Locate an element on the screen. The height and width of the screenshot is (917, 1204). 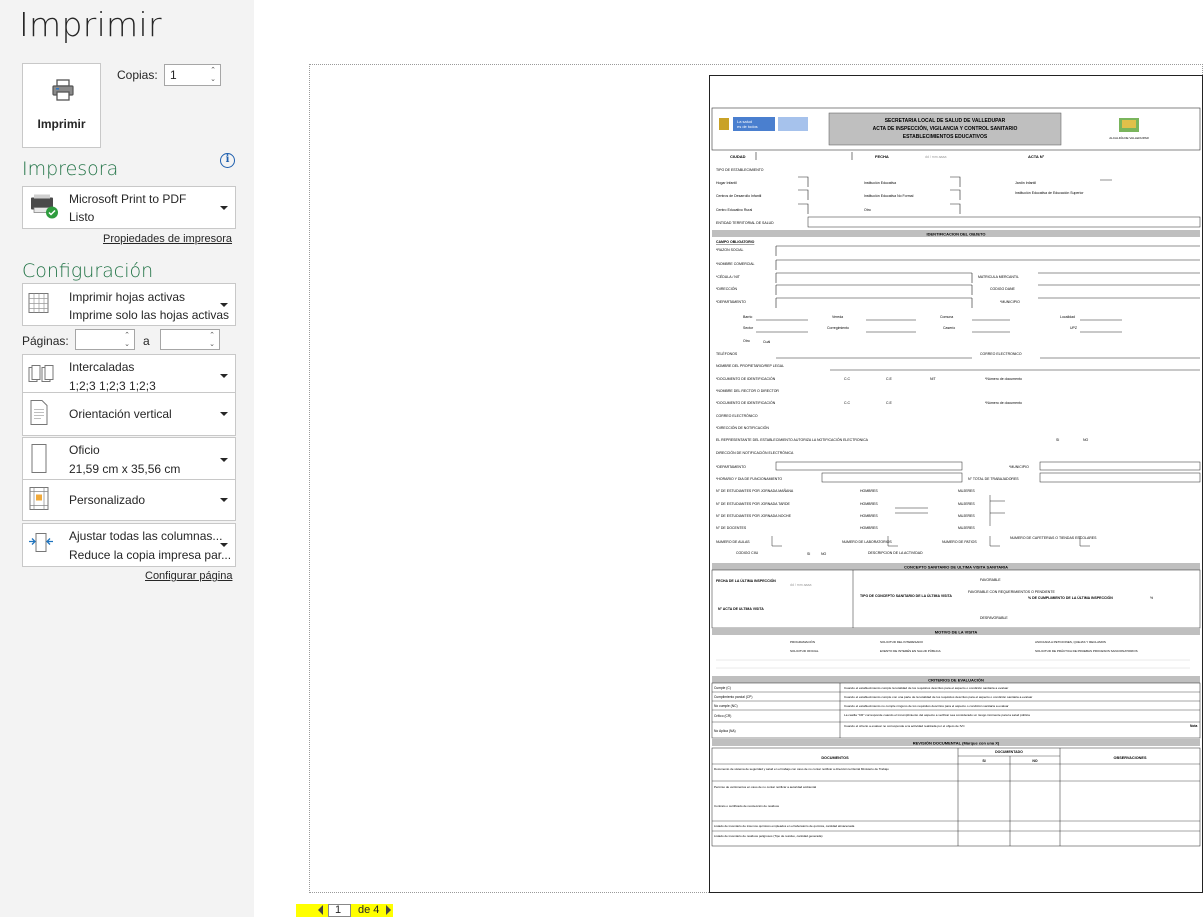
doc-doc-ident-2: *DOCUMENTO DE IDENTIFICACIÓN is located at coordinates (746, 402).